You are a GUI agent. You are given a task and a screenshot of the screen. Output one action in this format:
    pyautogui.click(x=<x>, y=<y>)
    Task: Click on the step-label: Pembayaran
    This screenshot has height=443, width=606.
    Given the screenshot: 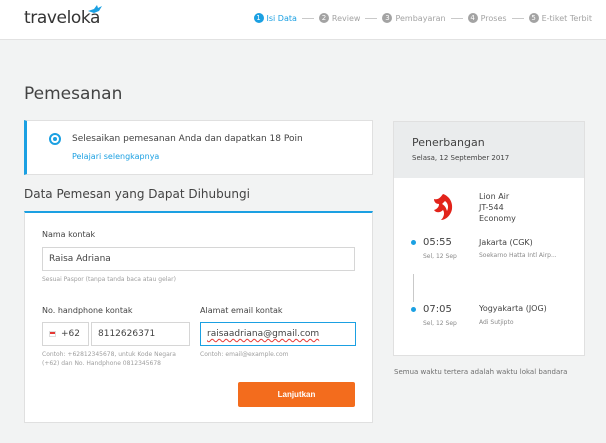 What is the action you would take?
    pyautogui.click(x=420, y=18)
    